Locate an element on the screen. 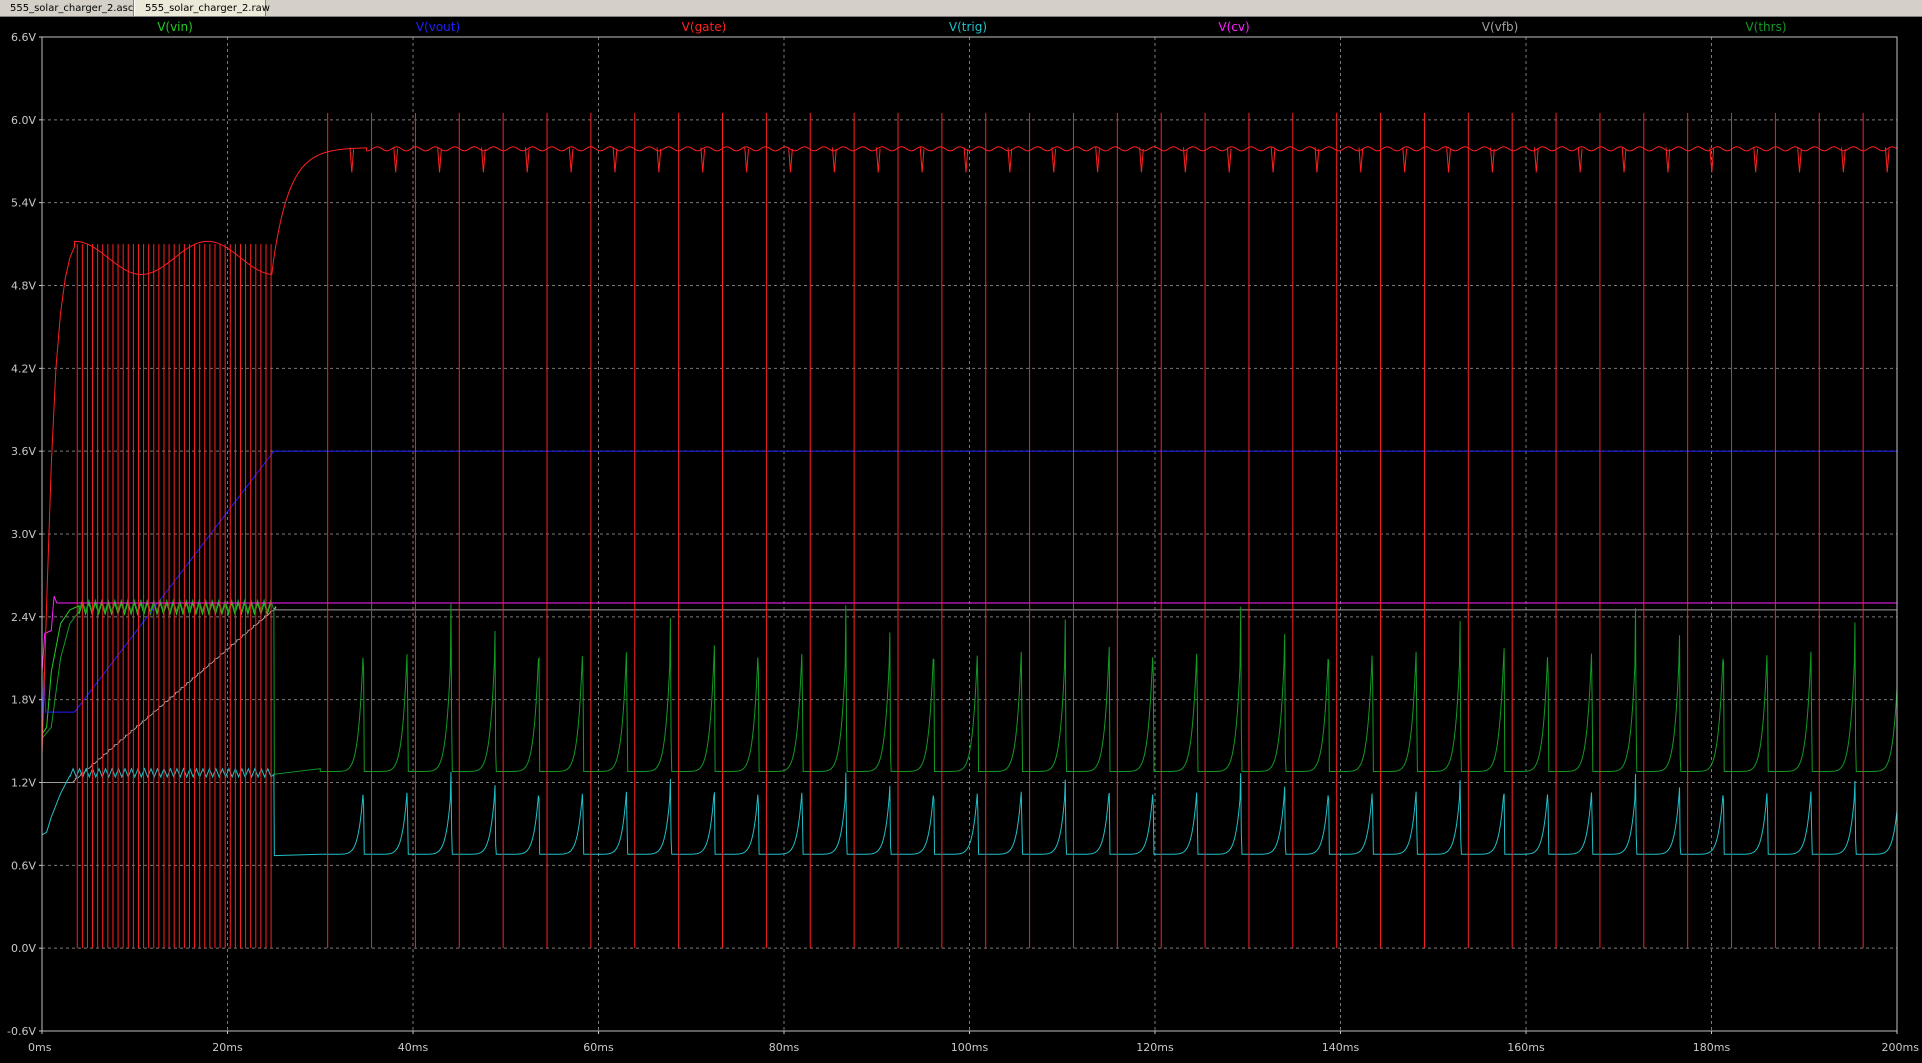 This screenshot has height=1063, width=1922. y-tick-label: 3.6V is located at coordinates (23, 451).